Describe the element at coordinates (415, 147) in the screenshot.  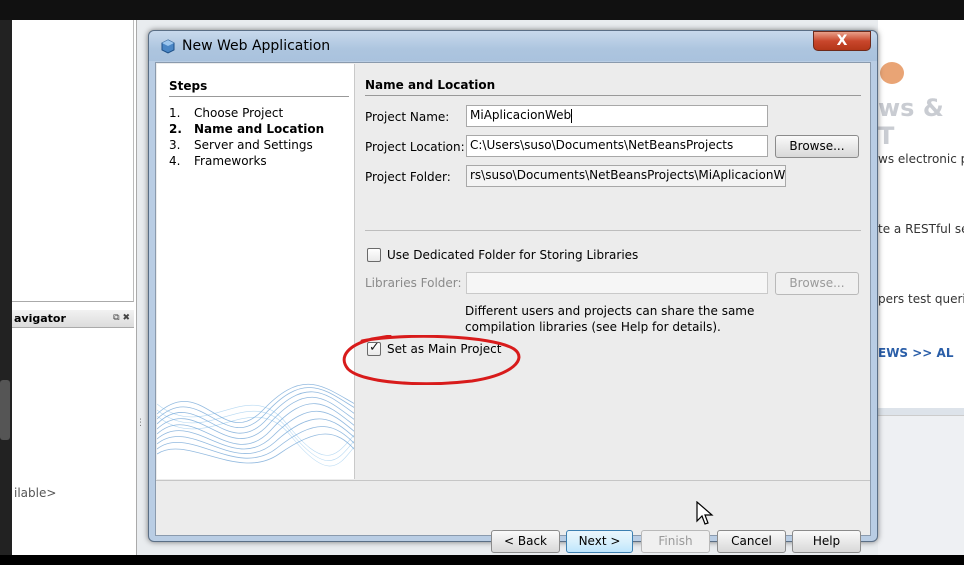
I see `project-location-label: Project Location:` at that location.